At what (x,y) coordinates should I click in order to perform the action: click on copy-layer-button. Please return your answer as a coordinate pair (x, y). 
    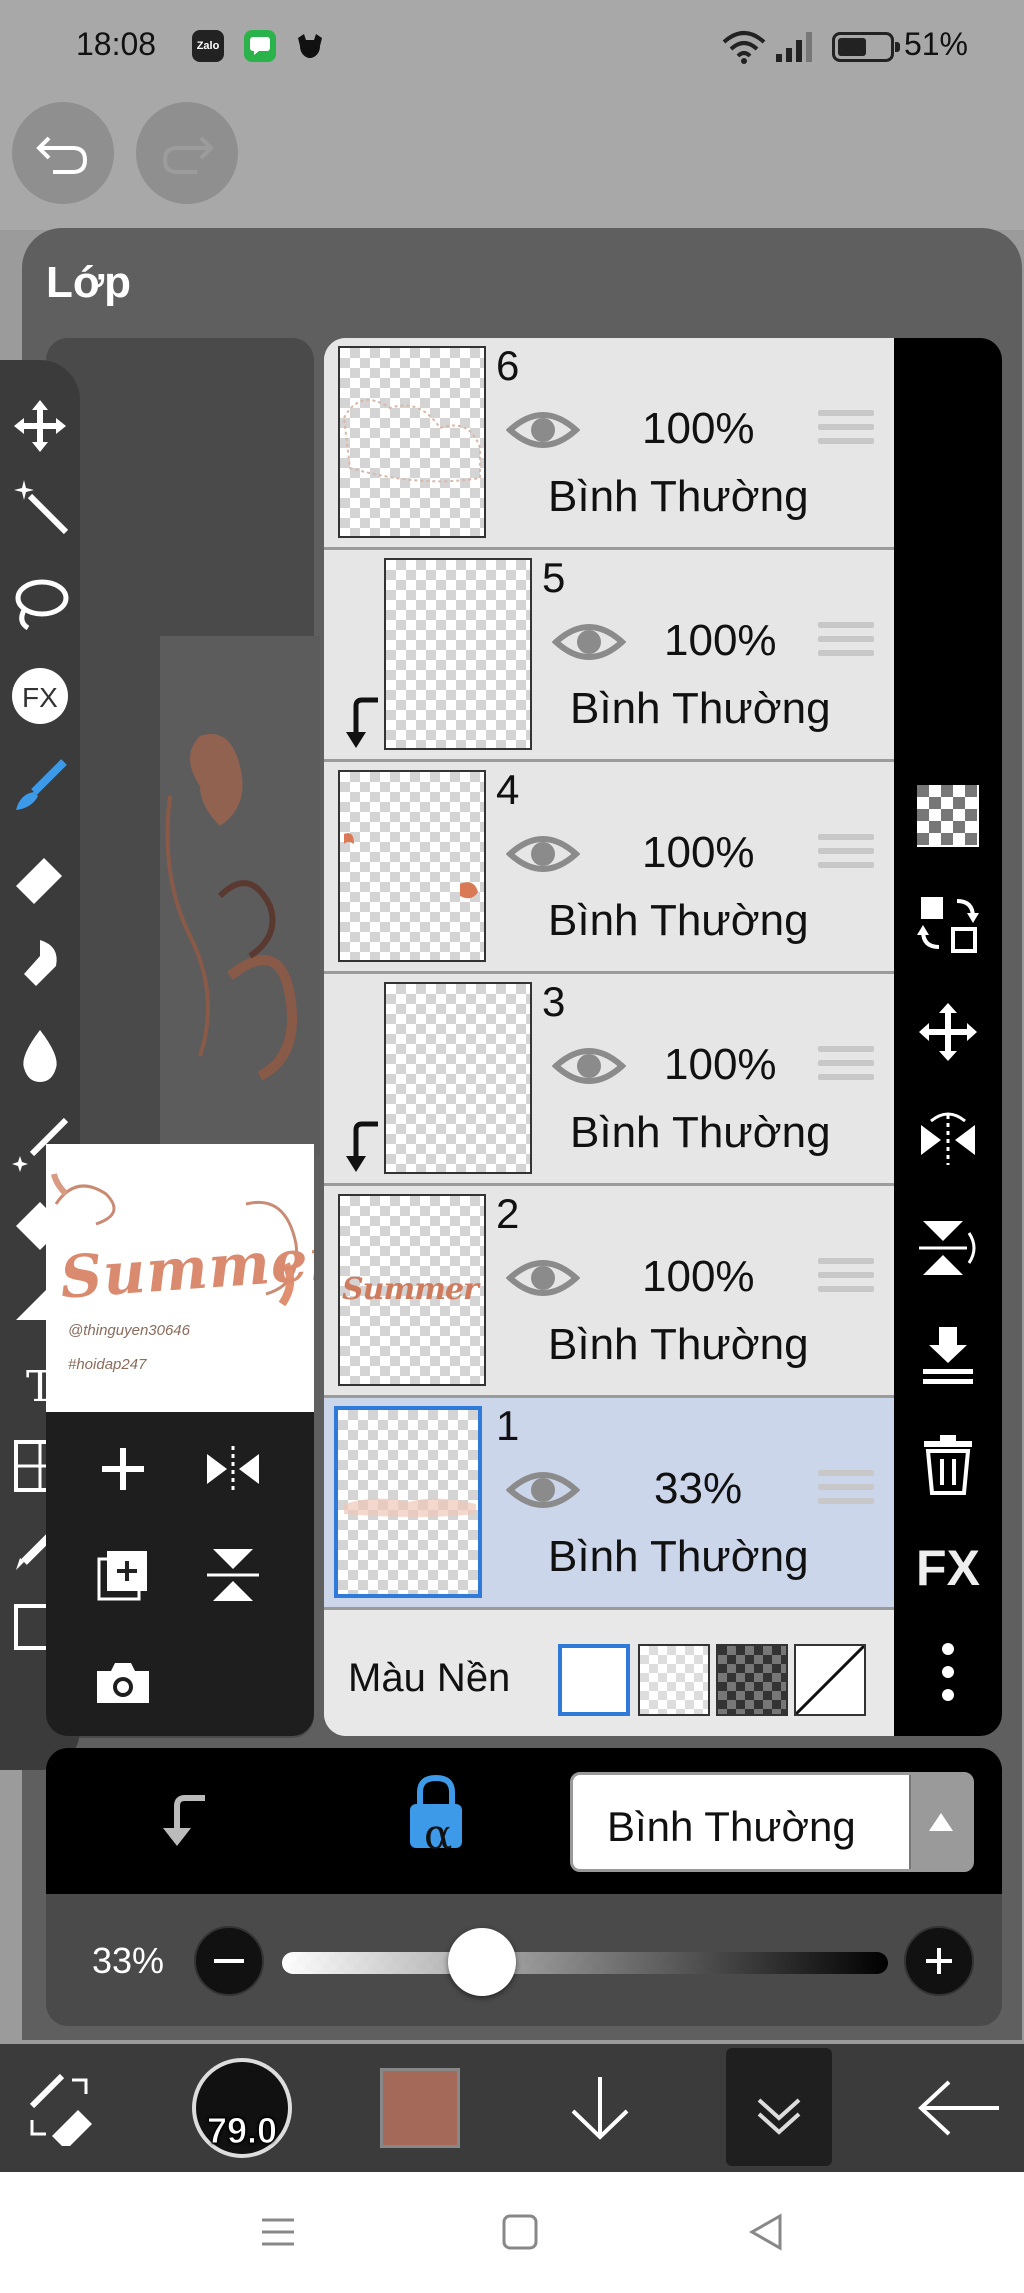
    Looking at the image, I should click on (123, 1575).